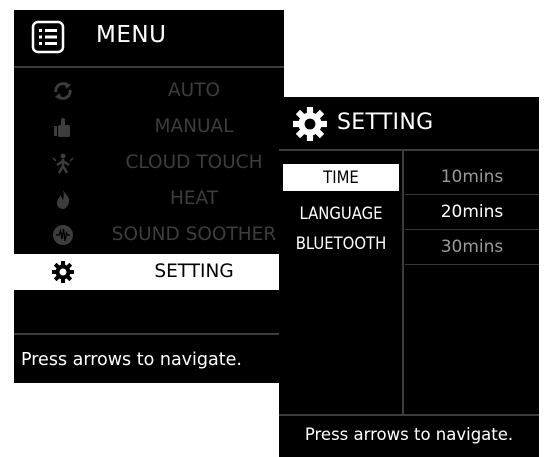 This screenshot has height=457, width=547. What do you see at coordinates (63, 127) in the screenshot?
I see `thumbs-up-icon` at bounding box center [63, 127].